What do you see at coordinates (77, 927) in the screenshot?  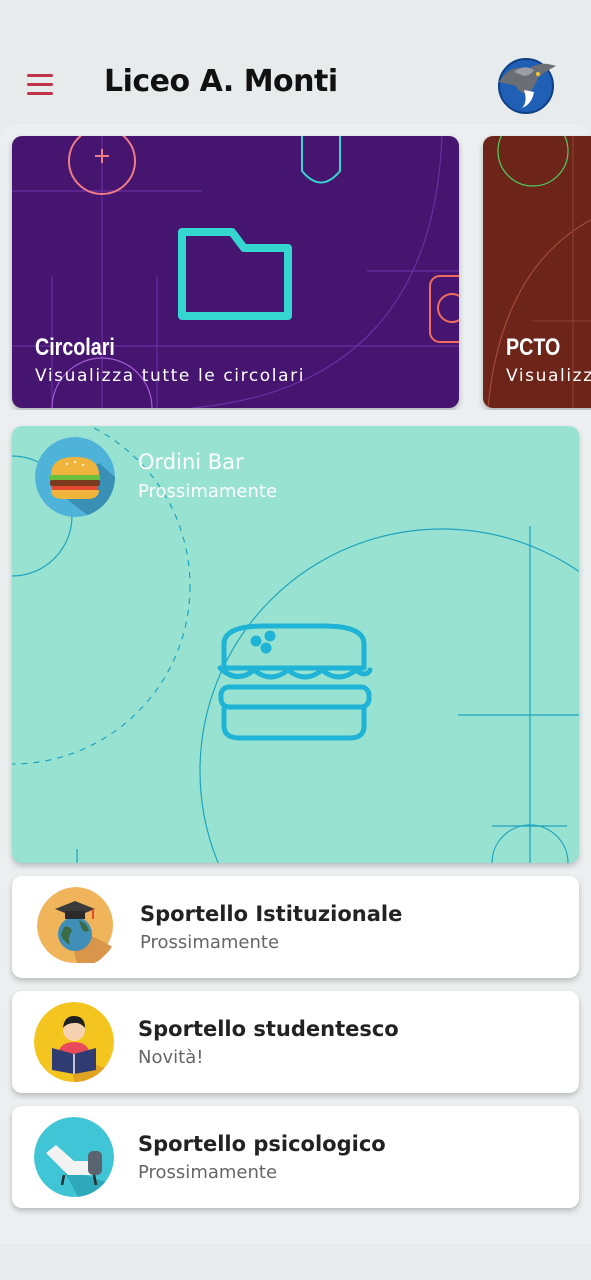 I see `graduation-globe-icon` at bounding box center [77, 927].